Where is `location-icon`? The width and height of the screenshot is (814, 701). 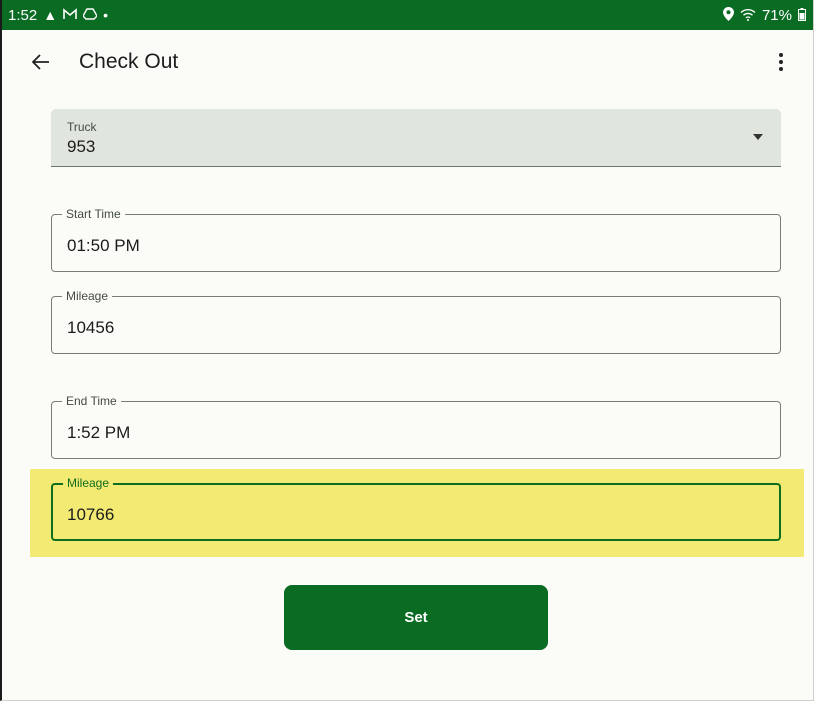 location-icon is located at coordinates (728, 15).